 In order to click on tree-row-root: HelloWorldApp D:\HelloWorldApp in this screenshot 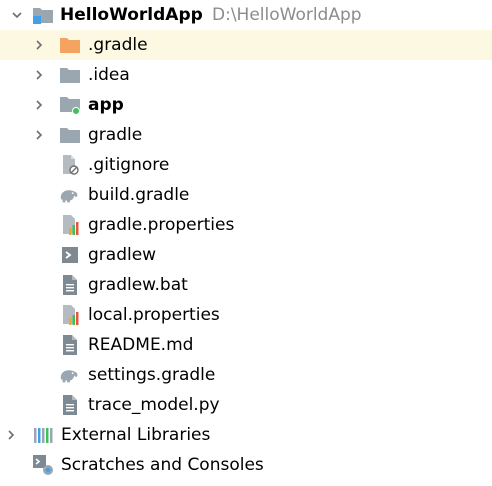, I will do `click(246, 15)`.